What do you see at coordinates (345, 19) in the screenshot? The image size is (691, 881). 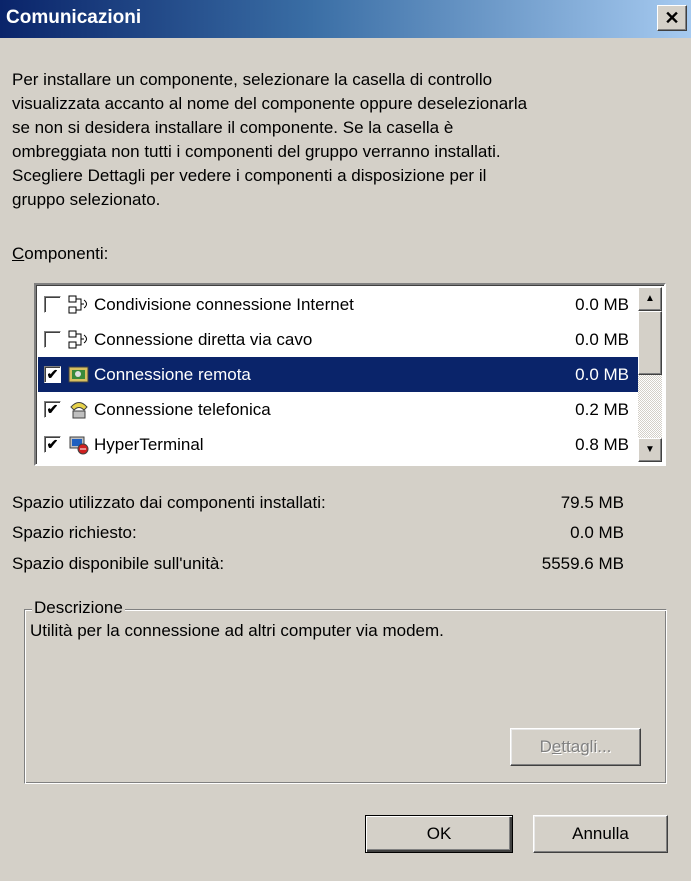 I see `title-bar: Comunicazioni ✕` at bounding box center [345, 19].